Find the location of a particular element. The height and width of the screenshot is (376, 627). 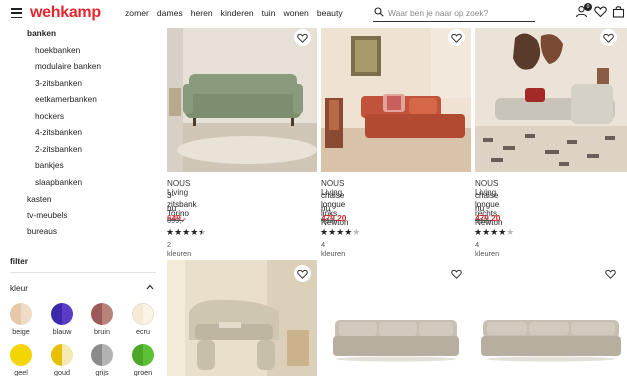

menu-icon is located at coordinates (16, 13).